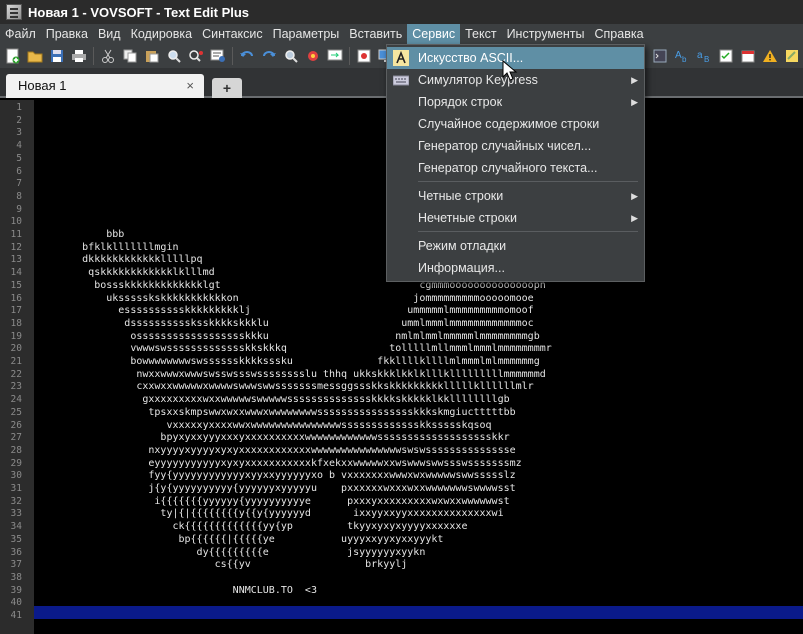  I want to click on line-number: 13, so click(16, 260).